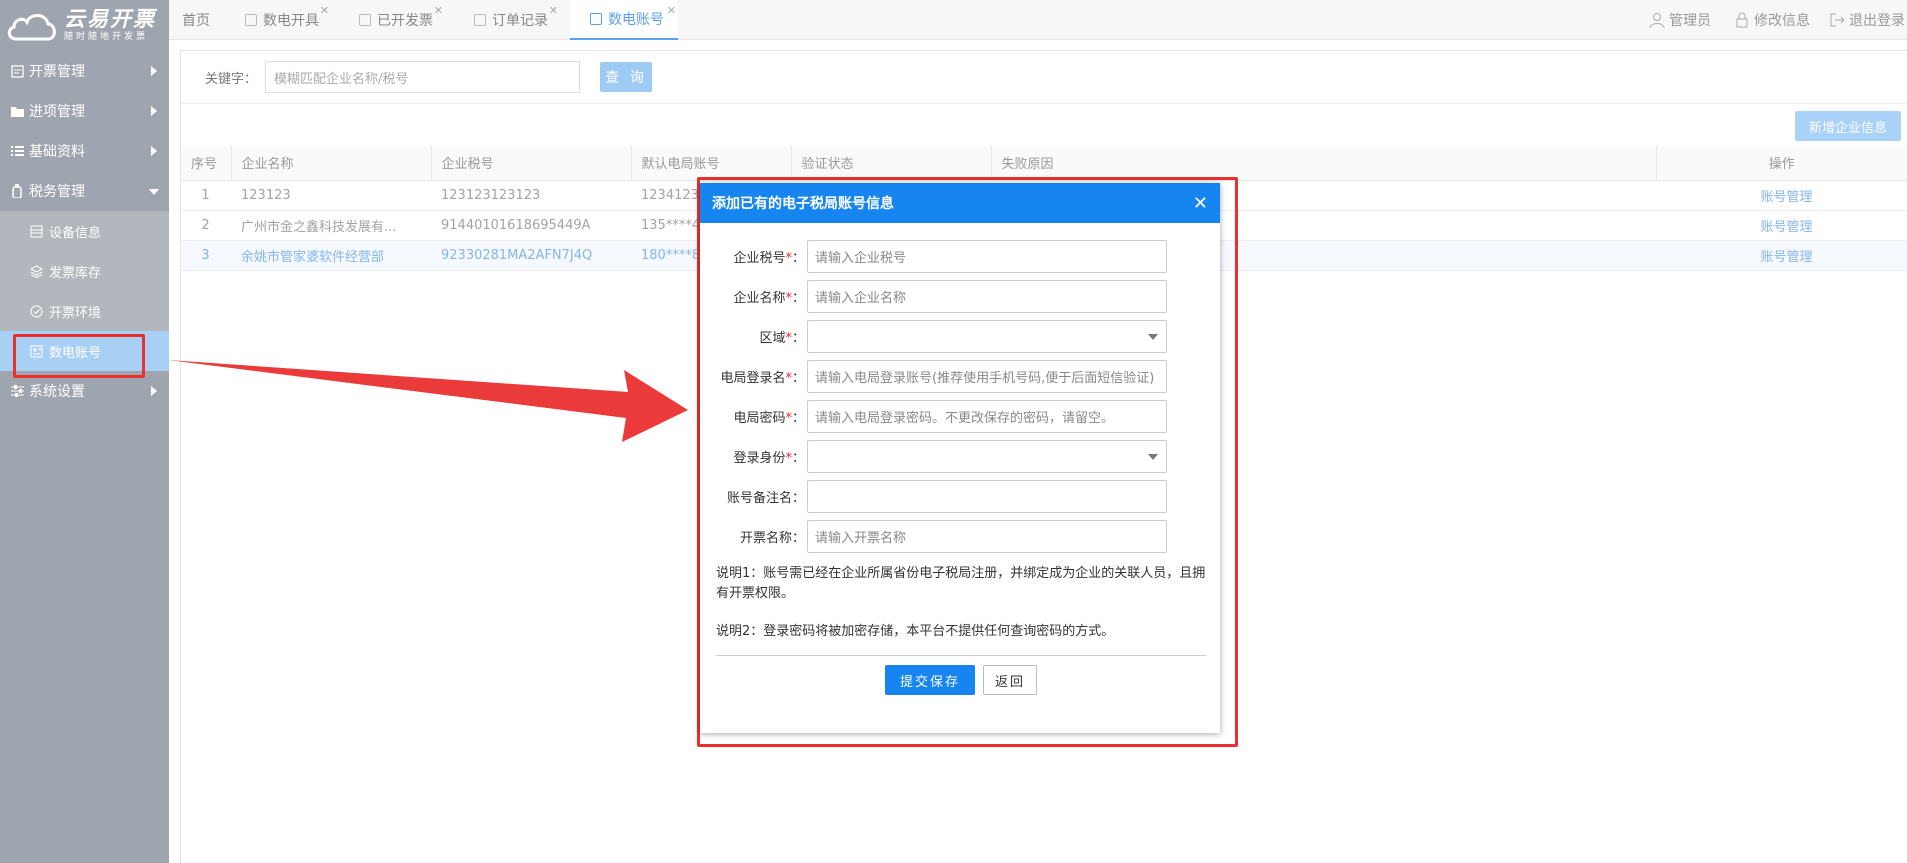 This screenshot has height=863, width=1907. Describe the element at coordinates (1781, 163) in the screenshot. I see `col-header: 操作` at that location.